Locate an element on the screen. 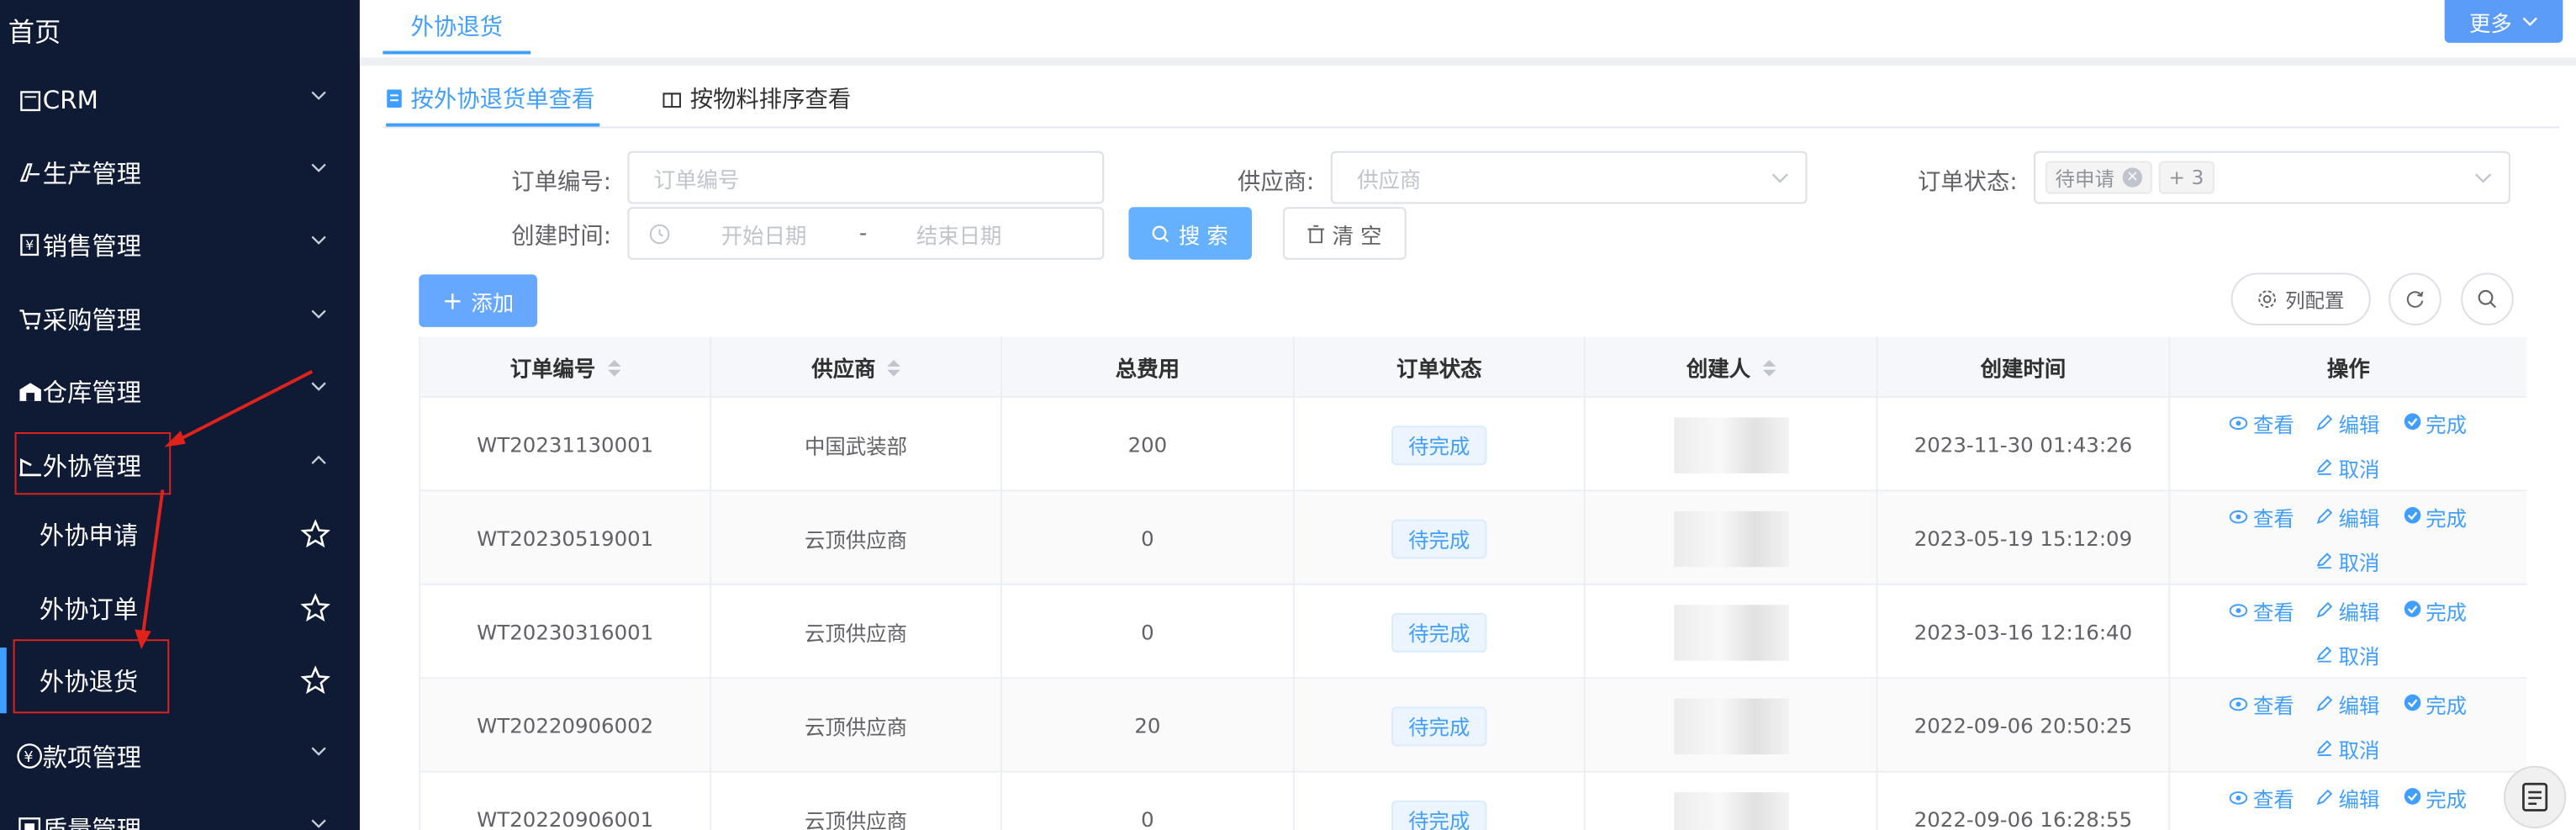  column-config-button: 列配置 is located at coordinates (2301, 298).